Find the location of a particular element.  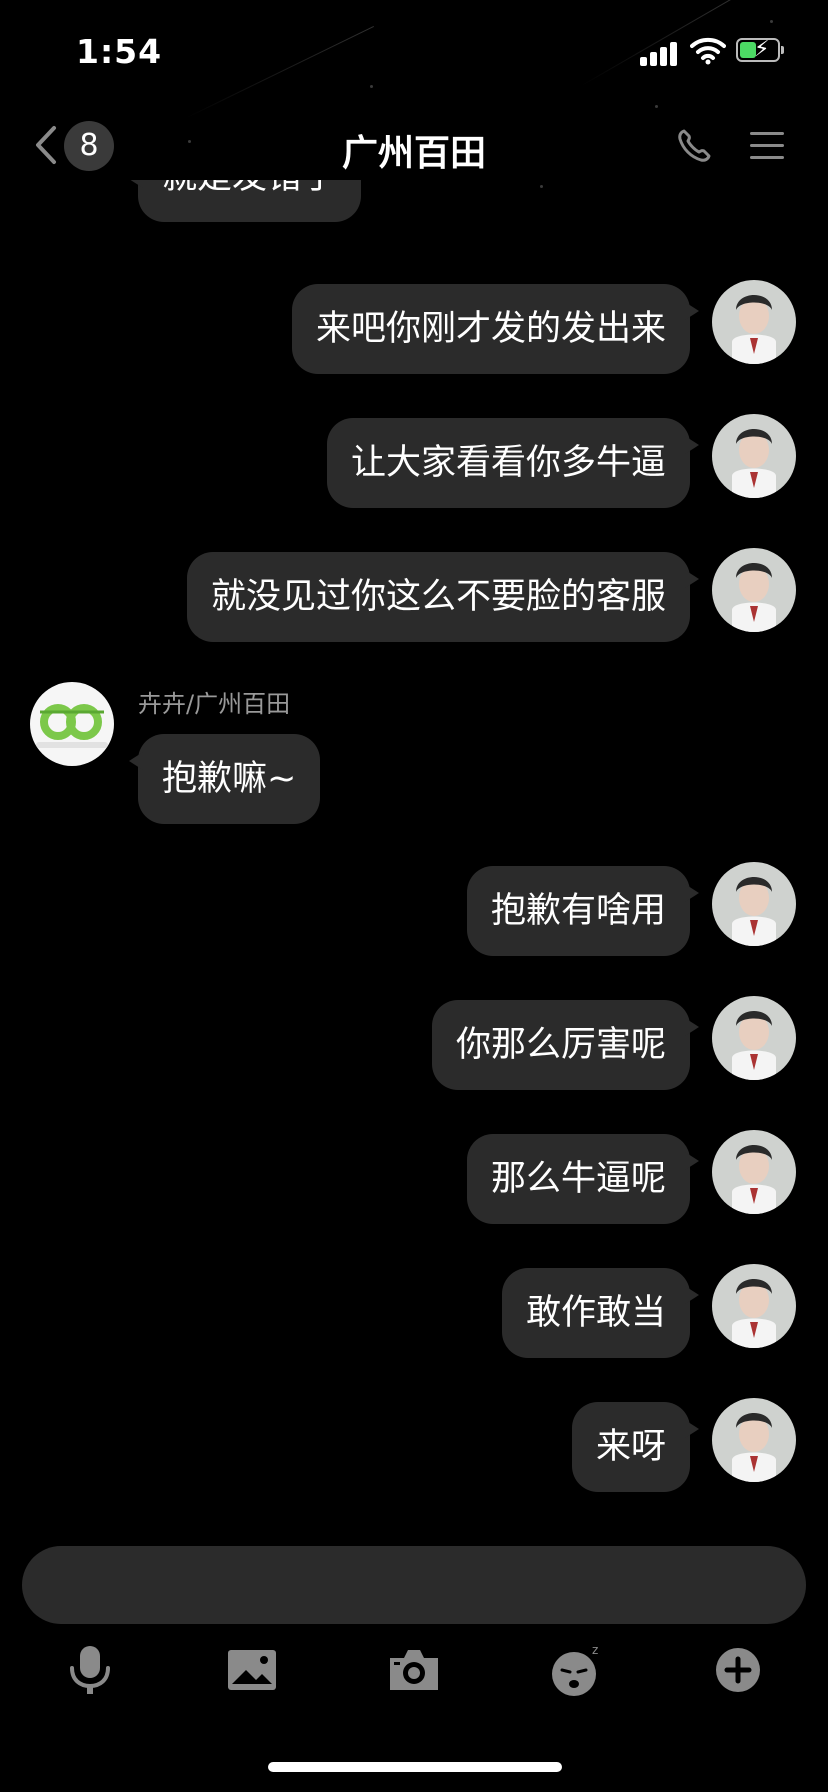

microphone-icon is located at coordinates (90, 1670).